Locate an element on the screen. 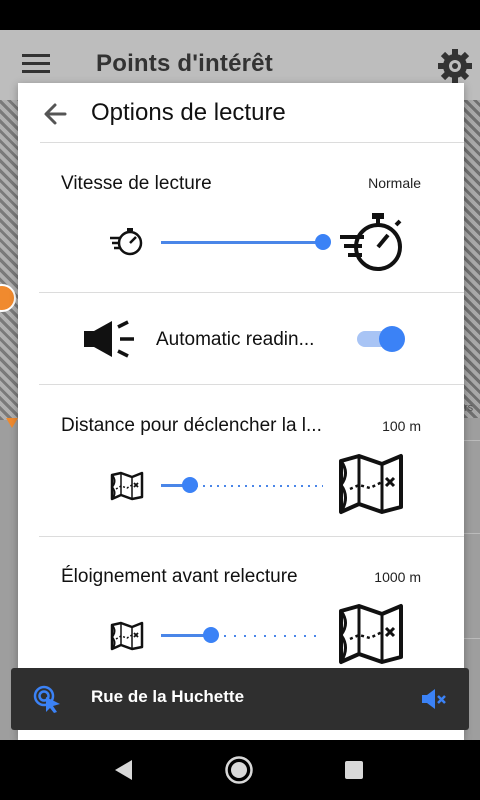 This screenshot has height=800, width=480. street-name: Rue de la Huchette is located at coordinates (168, 696).